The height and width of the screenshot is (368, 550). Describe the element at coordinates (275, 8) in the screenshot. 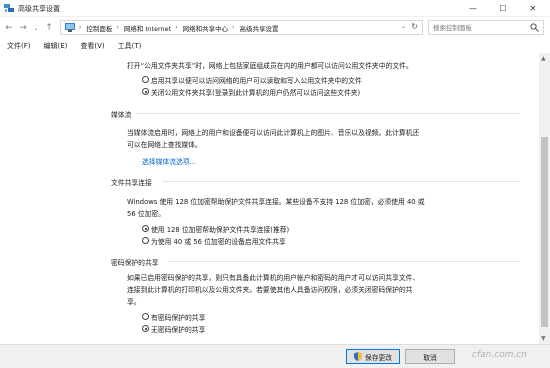

I see `title-bar: 高级共享设置 — ☐ ✕` at that location.